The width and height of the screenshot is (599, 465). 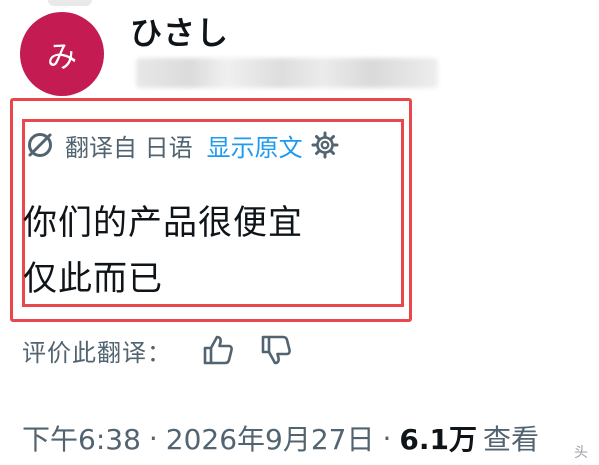 I want to click on avatar-initial: み, so click(x=62, y=57).